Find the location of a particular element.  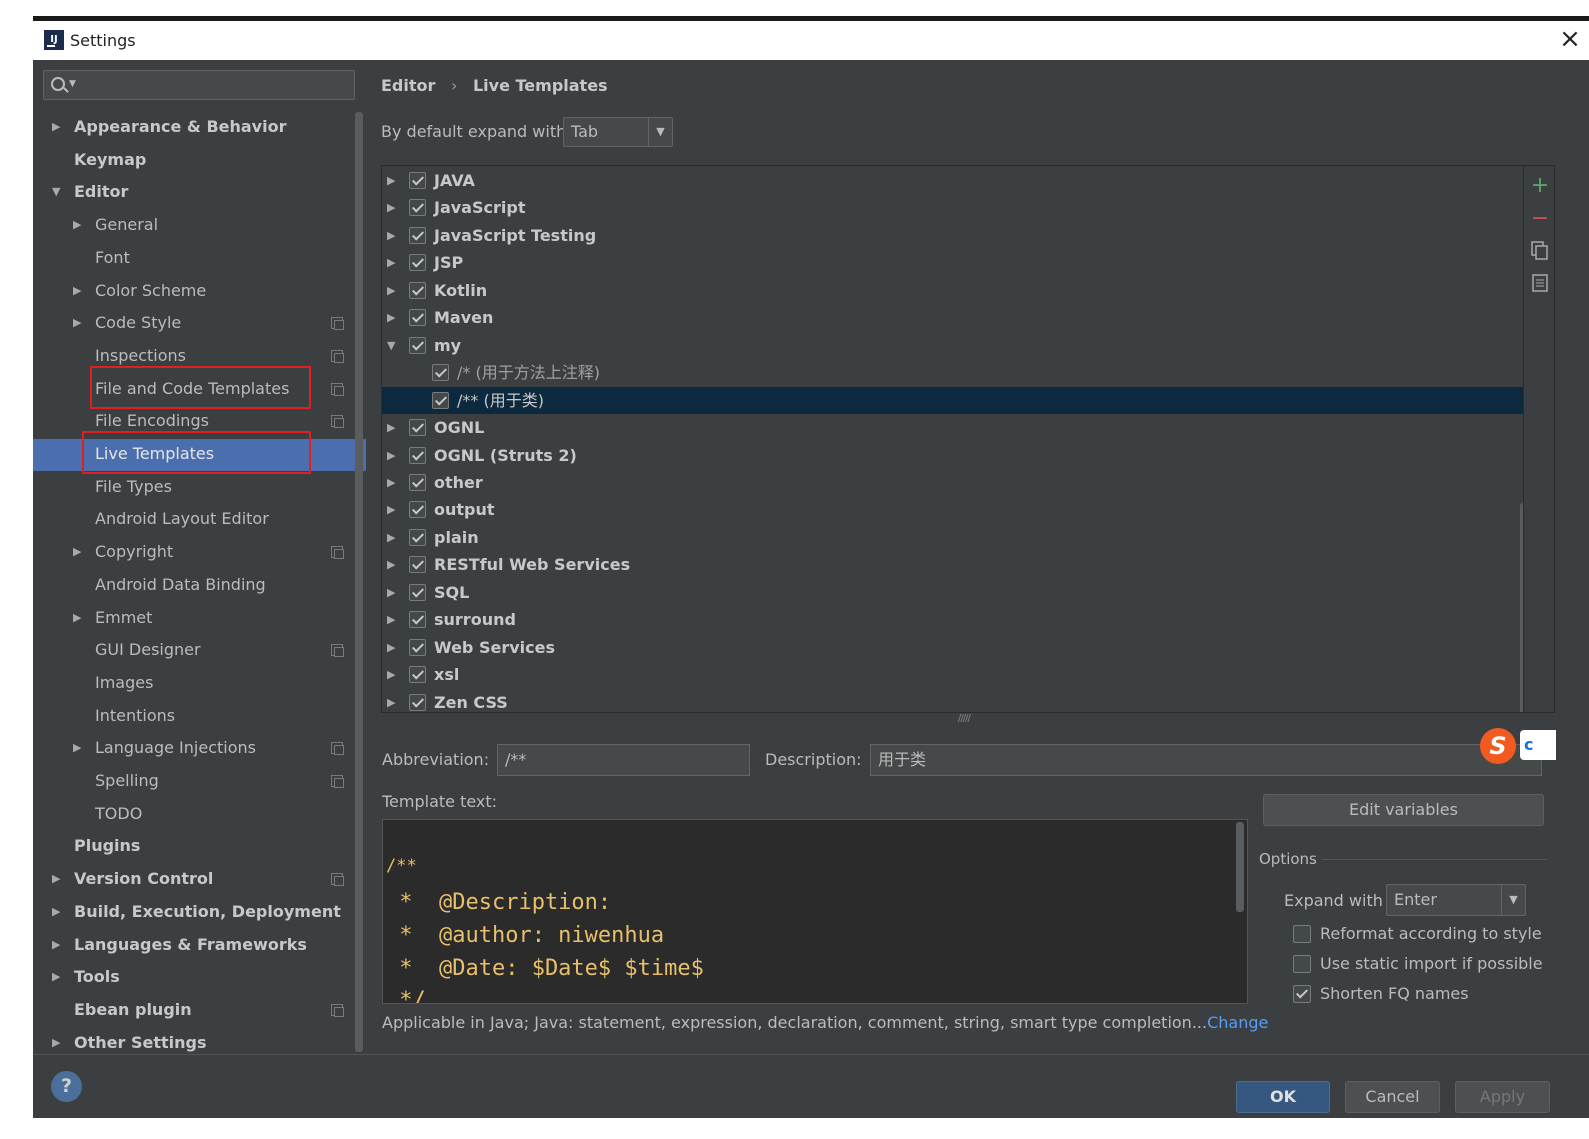

sidebar-item: ▶ Languages & Frameworks is located at coordinates (193, 945).